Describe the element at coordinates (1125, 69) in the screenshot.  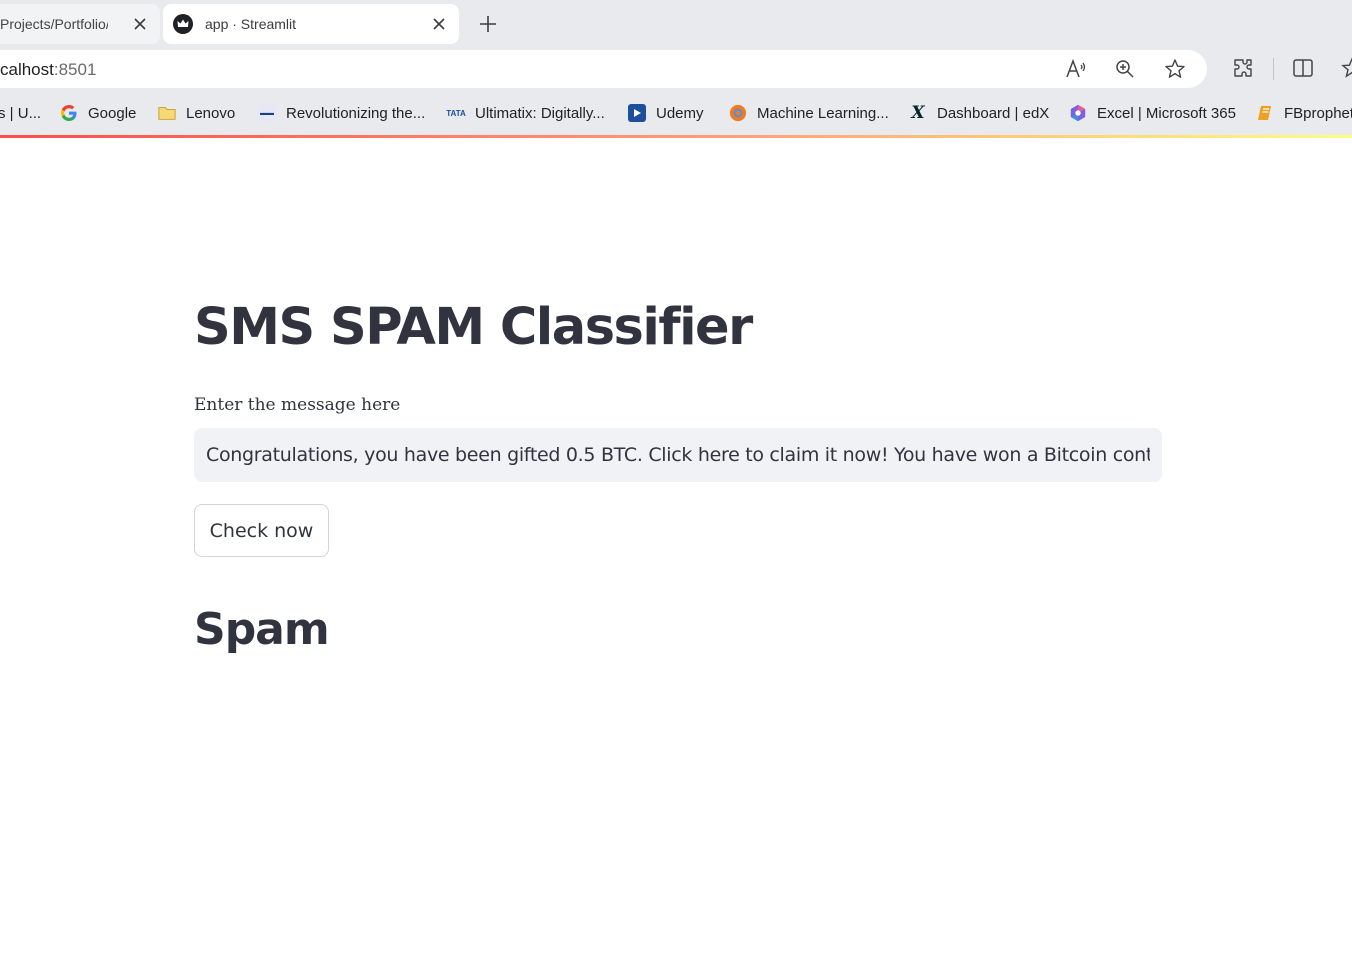
I see `zoom-icon` at that location.